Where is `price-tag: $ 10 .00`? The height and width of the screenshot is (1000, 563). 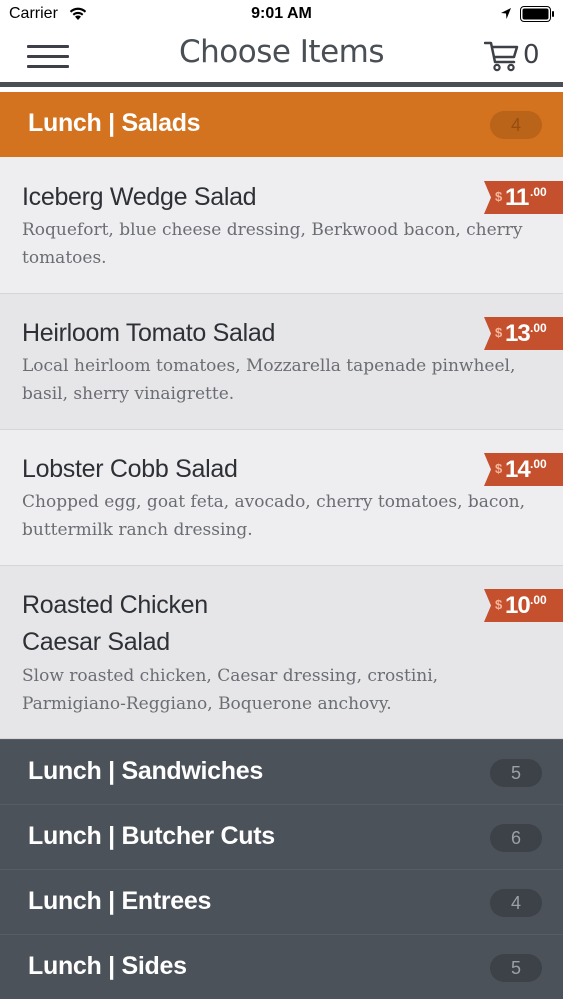
price-tag: $ 10 .00 is located at coordinates (523, 605).